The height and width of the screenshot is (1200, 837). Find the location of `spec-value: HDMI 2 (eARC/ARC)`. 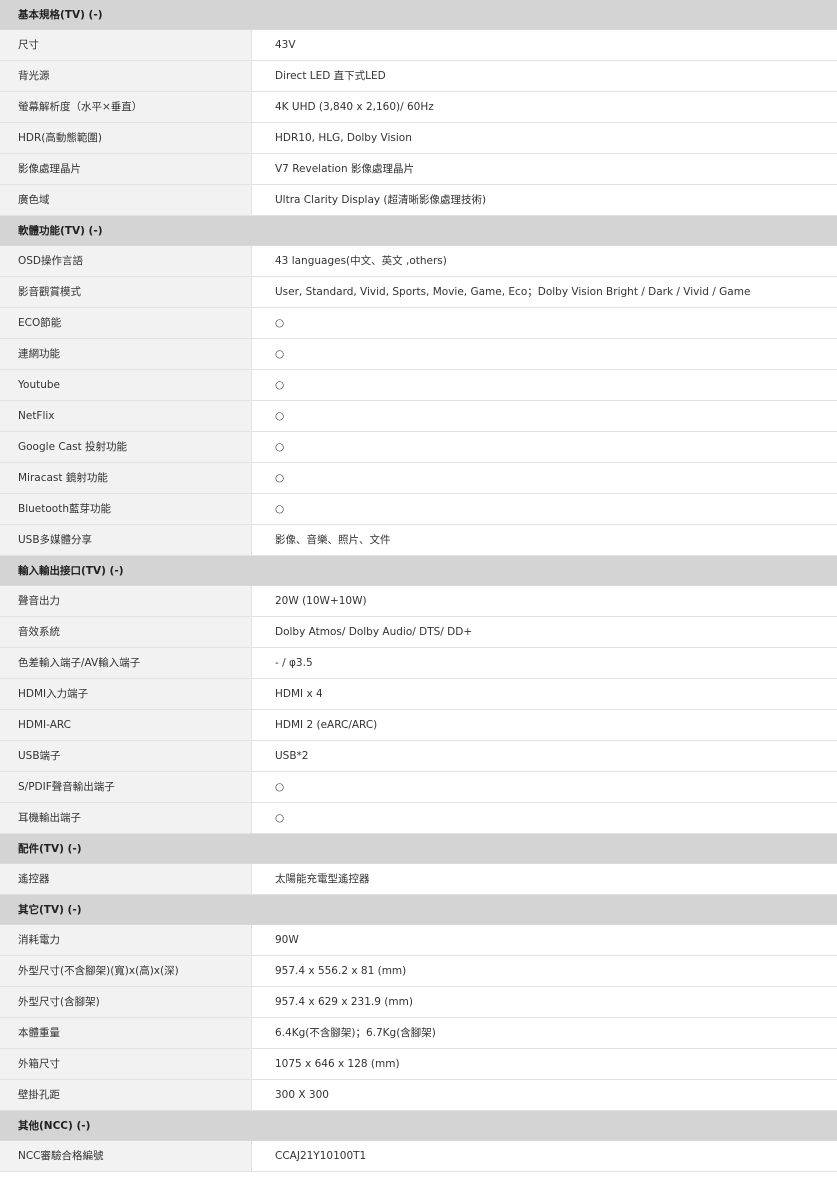

spec-value: HDMI 2 (eARC/ARC) is located at coordinates (326, 725).